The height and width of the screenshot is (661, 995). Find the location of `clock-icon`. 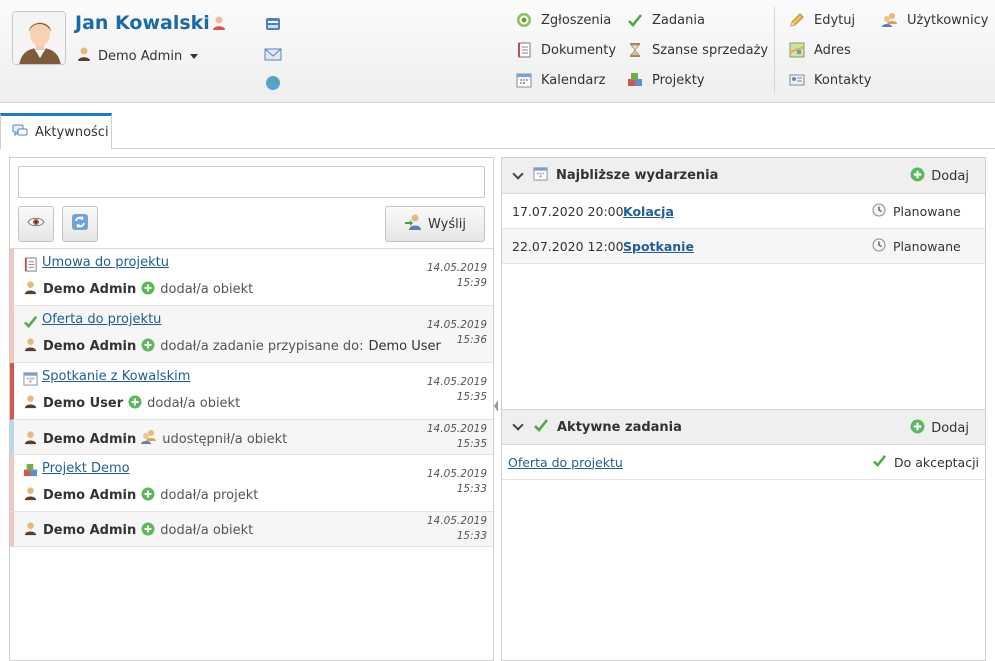

clock-icon is located at coordinates (879, 211).